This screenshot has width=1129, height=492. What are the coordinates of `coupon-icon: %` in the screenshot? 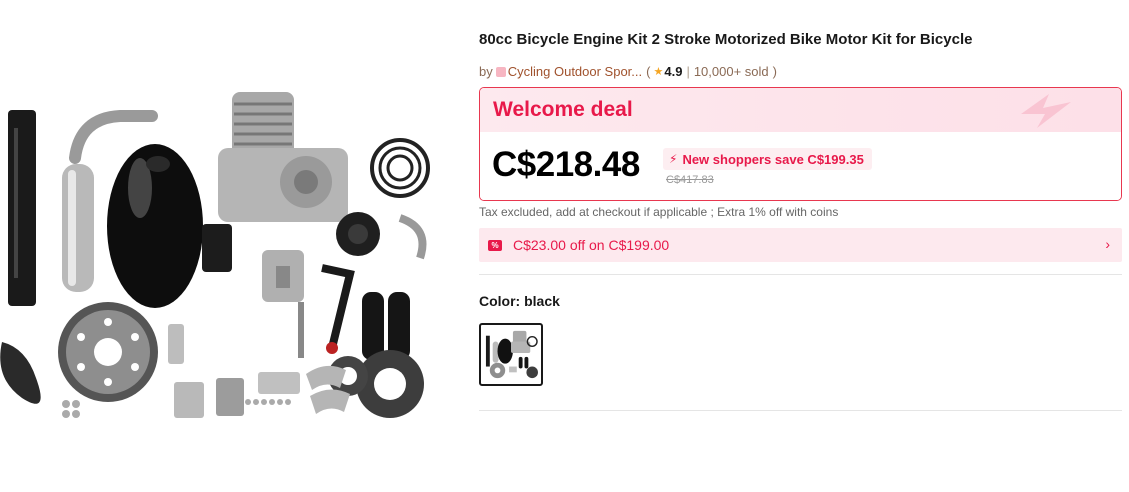 It's located at (495, 245).